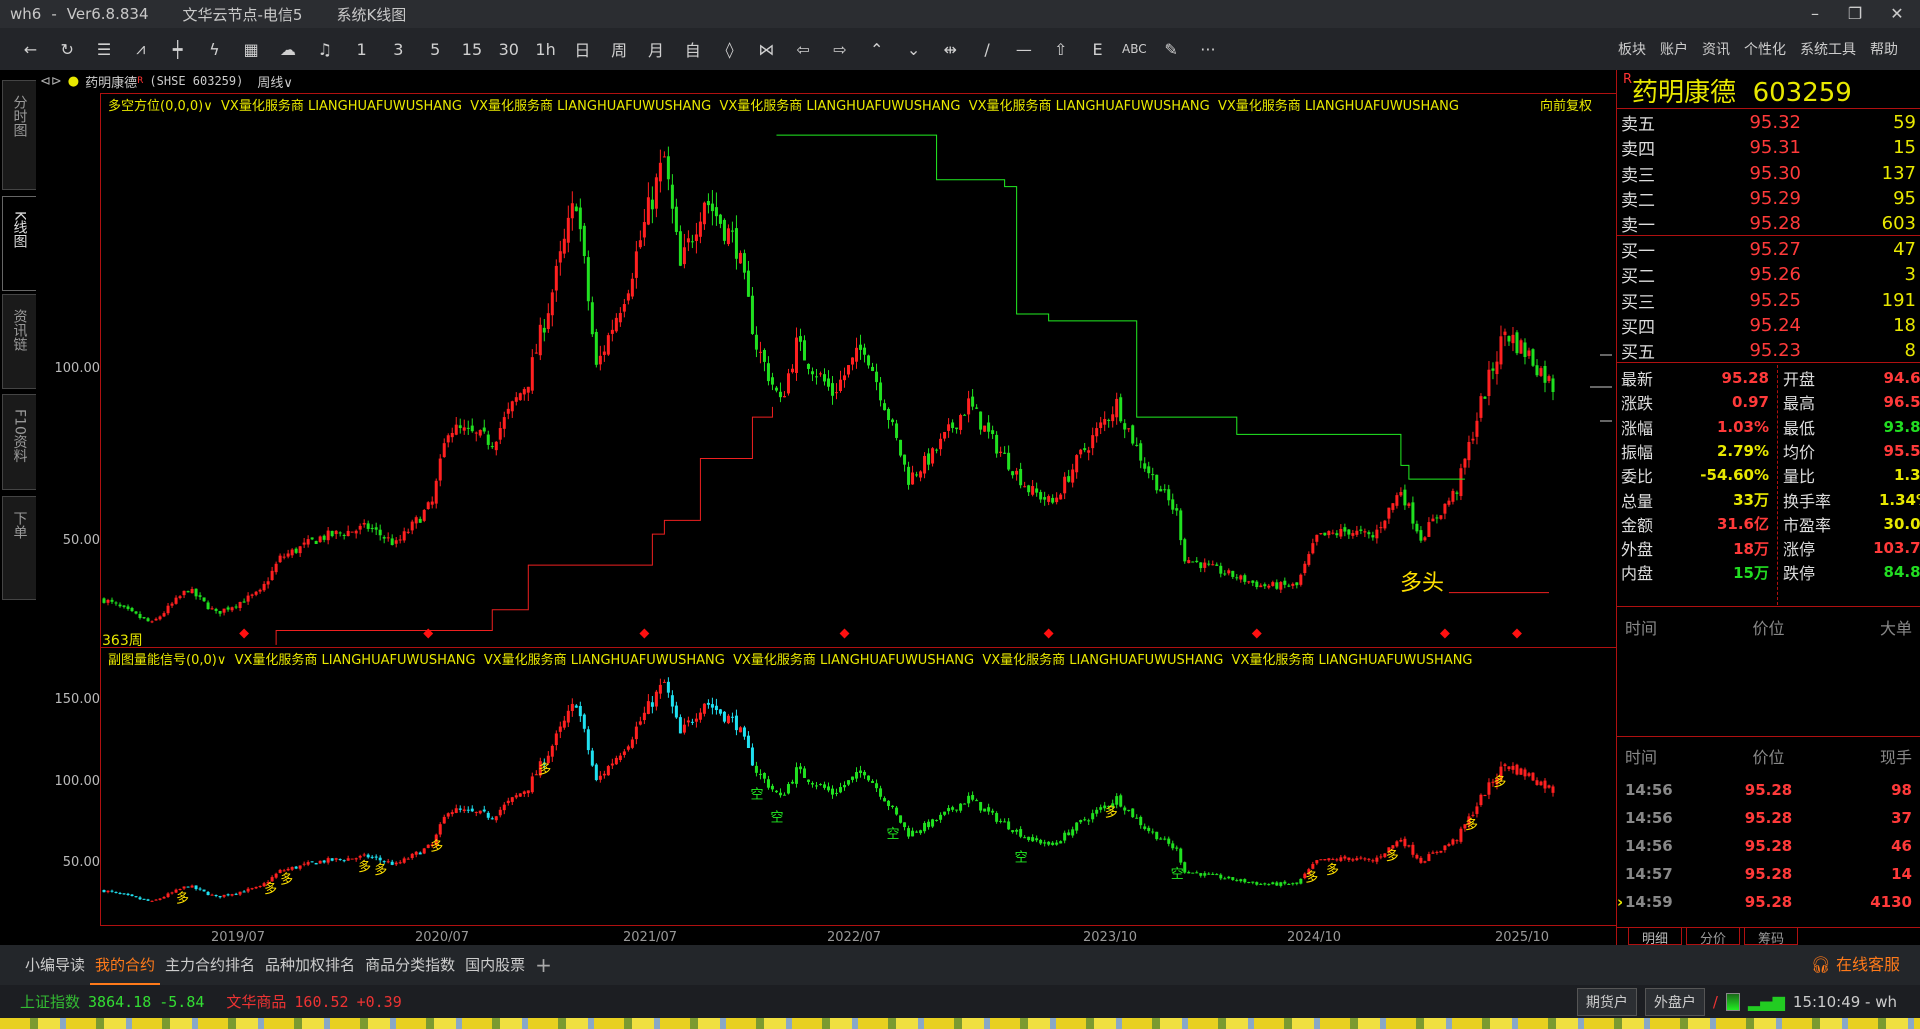  I want to click on restore-button: ❐, so click(1855, 13).